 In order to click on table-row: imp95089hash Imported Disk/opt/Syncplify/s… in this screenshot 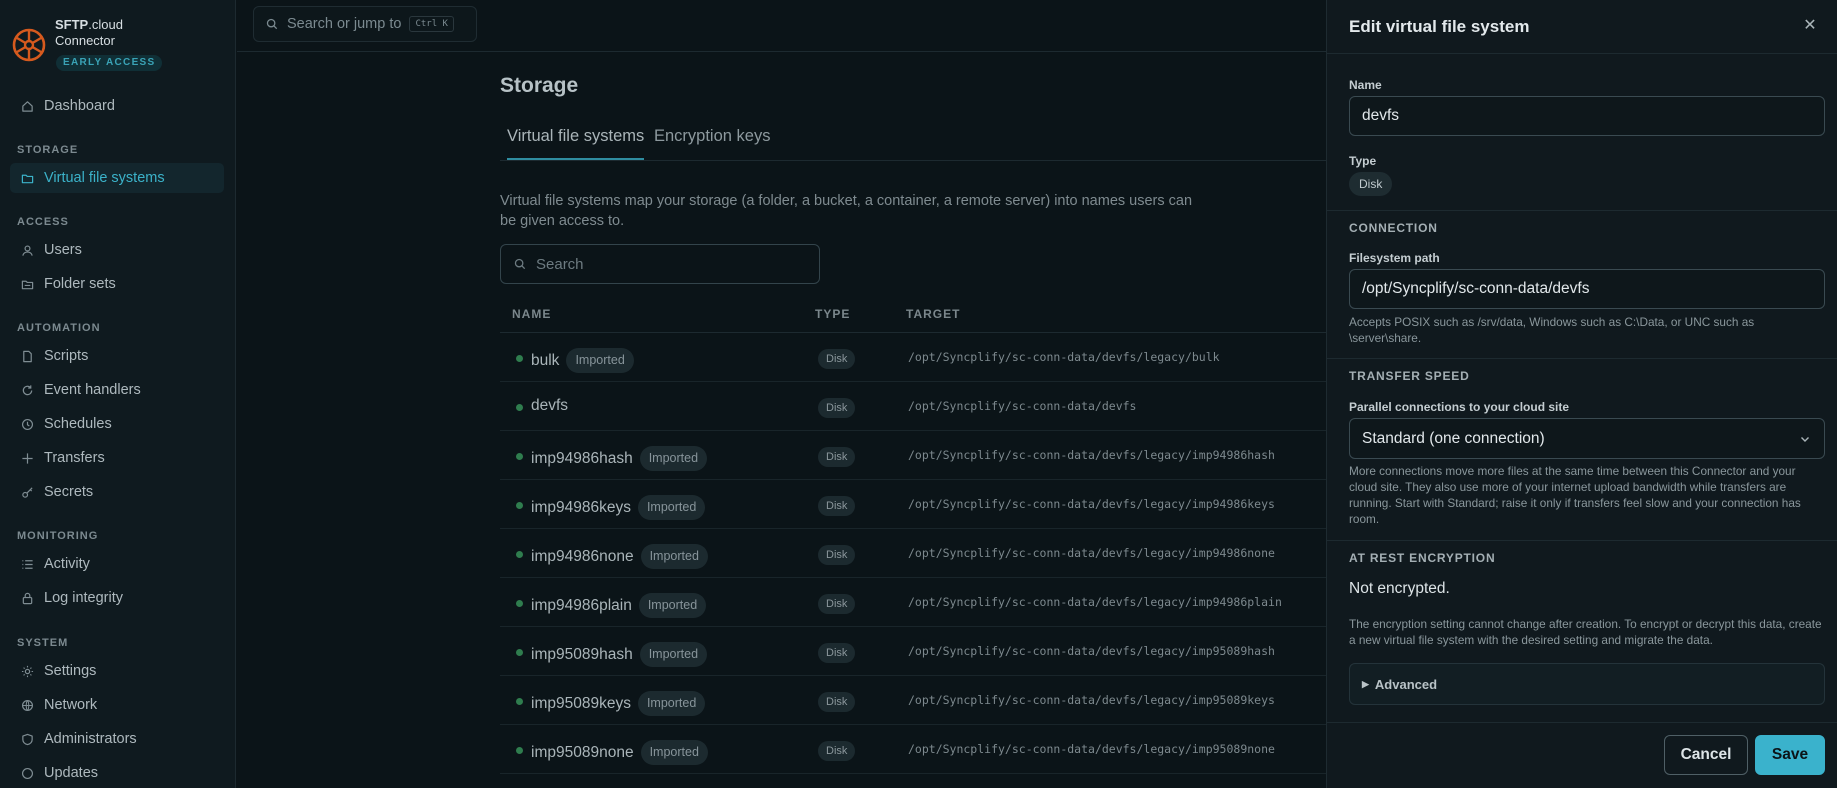, I will do `click(913, 651)`.